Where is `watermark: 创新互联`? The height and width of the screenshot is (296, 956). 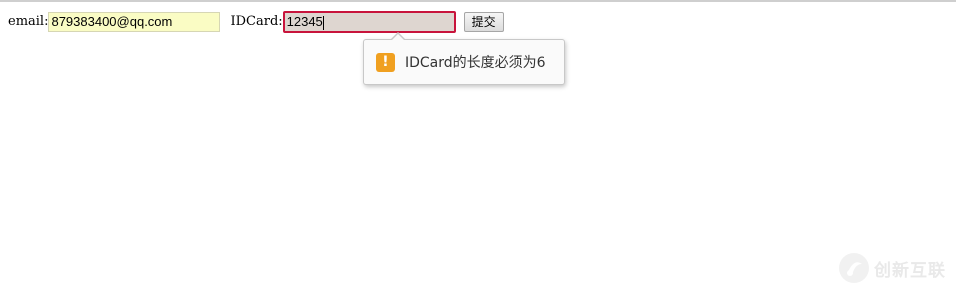
watermark: 创新互联 is located at coordinates (892, 268).